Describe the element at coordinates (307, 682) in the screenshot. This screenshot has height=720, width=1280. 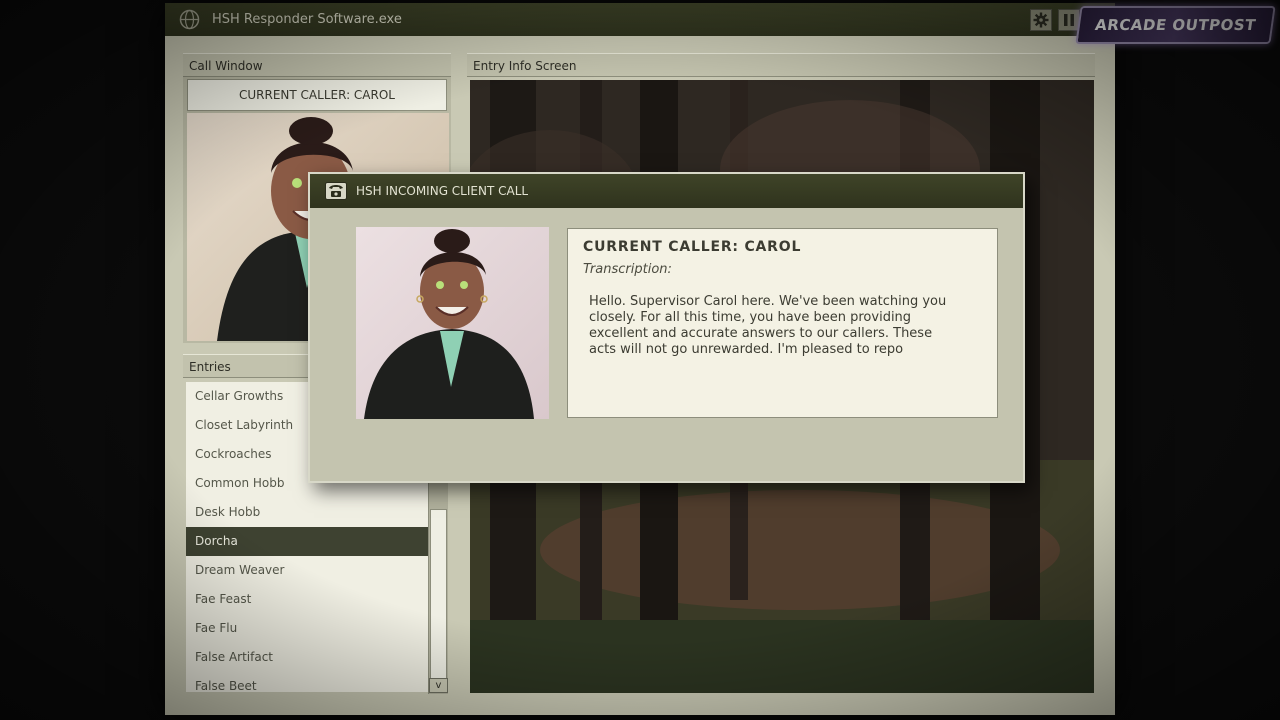
I see `entry-item-false-beet: False Beet` at that location.